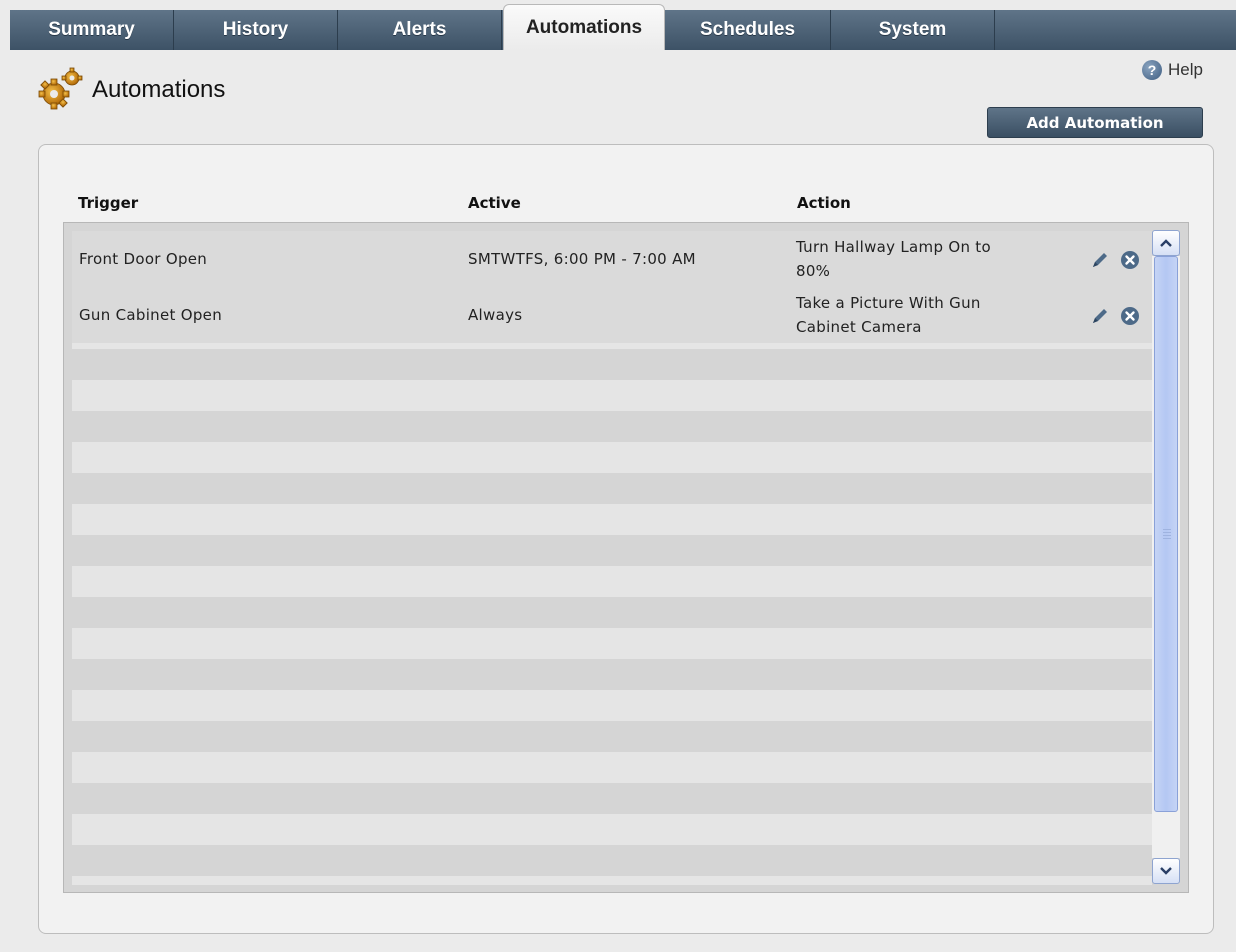 This screenshot has width=1236, height=952. I want to click on scroll-track, so click(1166, 557).